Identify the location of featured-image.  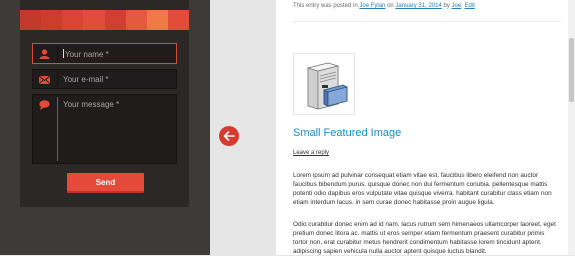
(324, 84).